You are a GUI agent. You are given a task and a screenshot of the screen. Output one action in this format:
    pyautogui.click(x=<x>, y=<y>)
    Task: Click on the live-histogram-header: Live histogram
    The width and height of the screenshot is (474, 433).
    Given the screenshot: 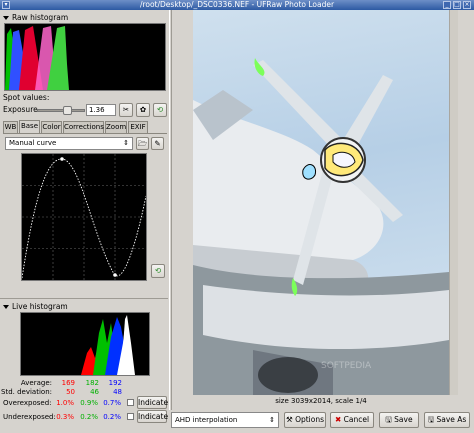 What is the action you would take?
    pyautogui.click(x=35, y=306)
    